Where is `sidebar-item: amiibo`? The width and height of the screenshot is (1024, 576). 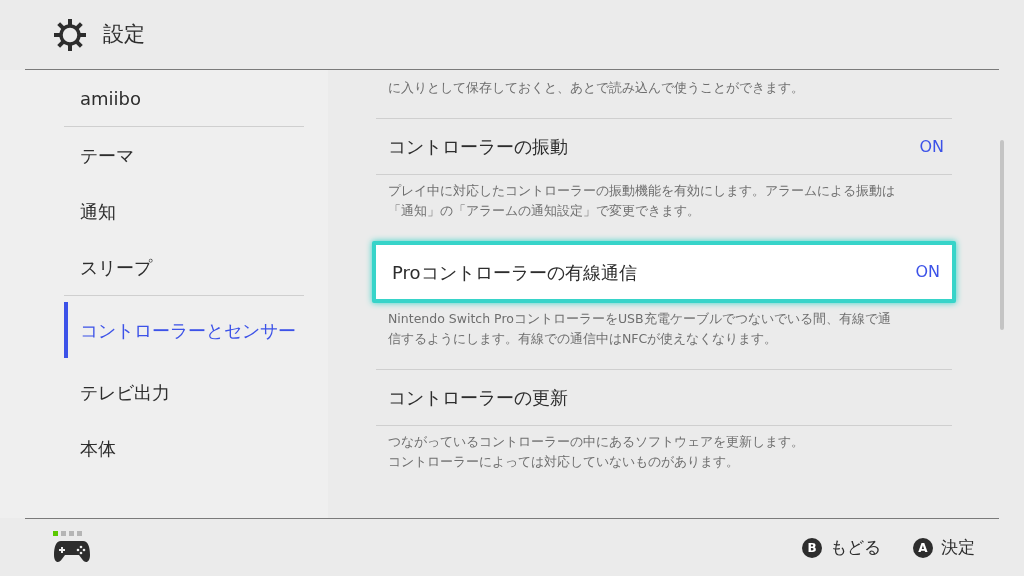 sidebar-item: amiibo is located at coordinates (184, 98).